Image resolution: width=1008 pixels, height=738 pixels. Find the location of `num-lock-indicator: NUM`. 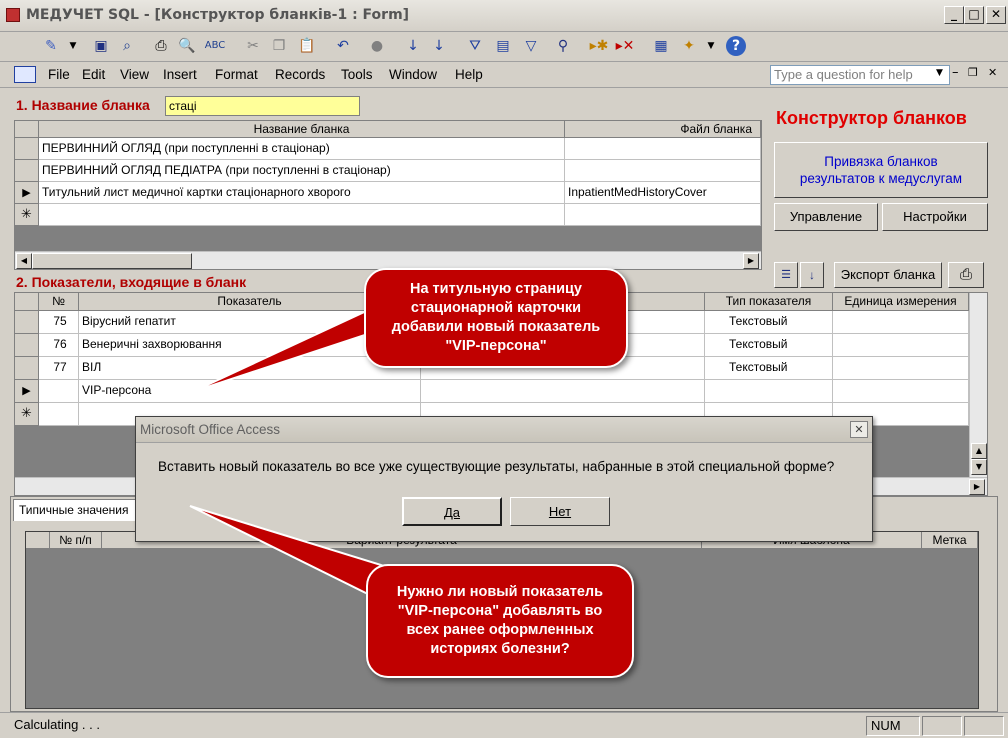

num-lock-indicator: NUM is located at coordinates (893, 726).